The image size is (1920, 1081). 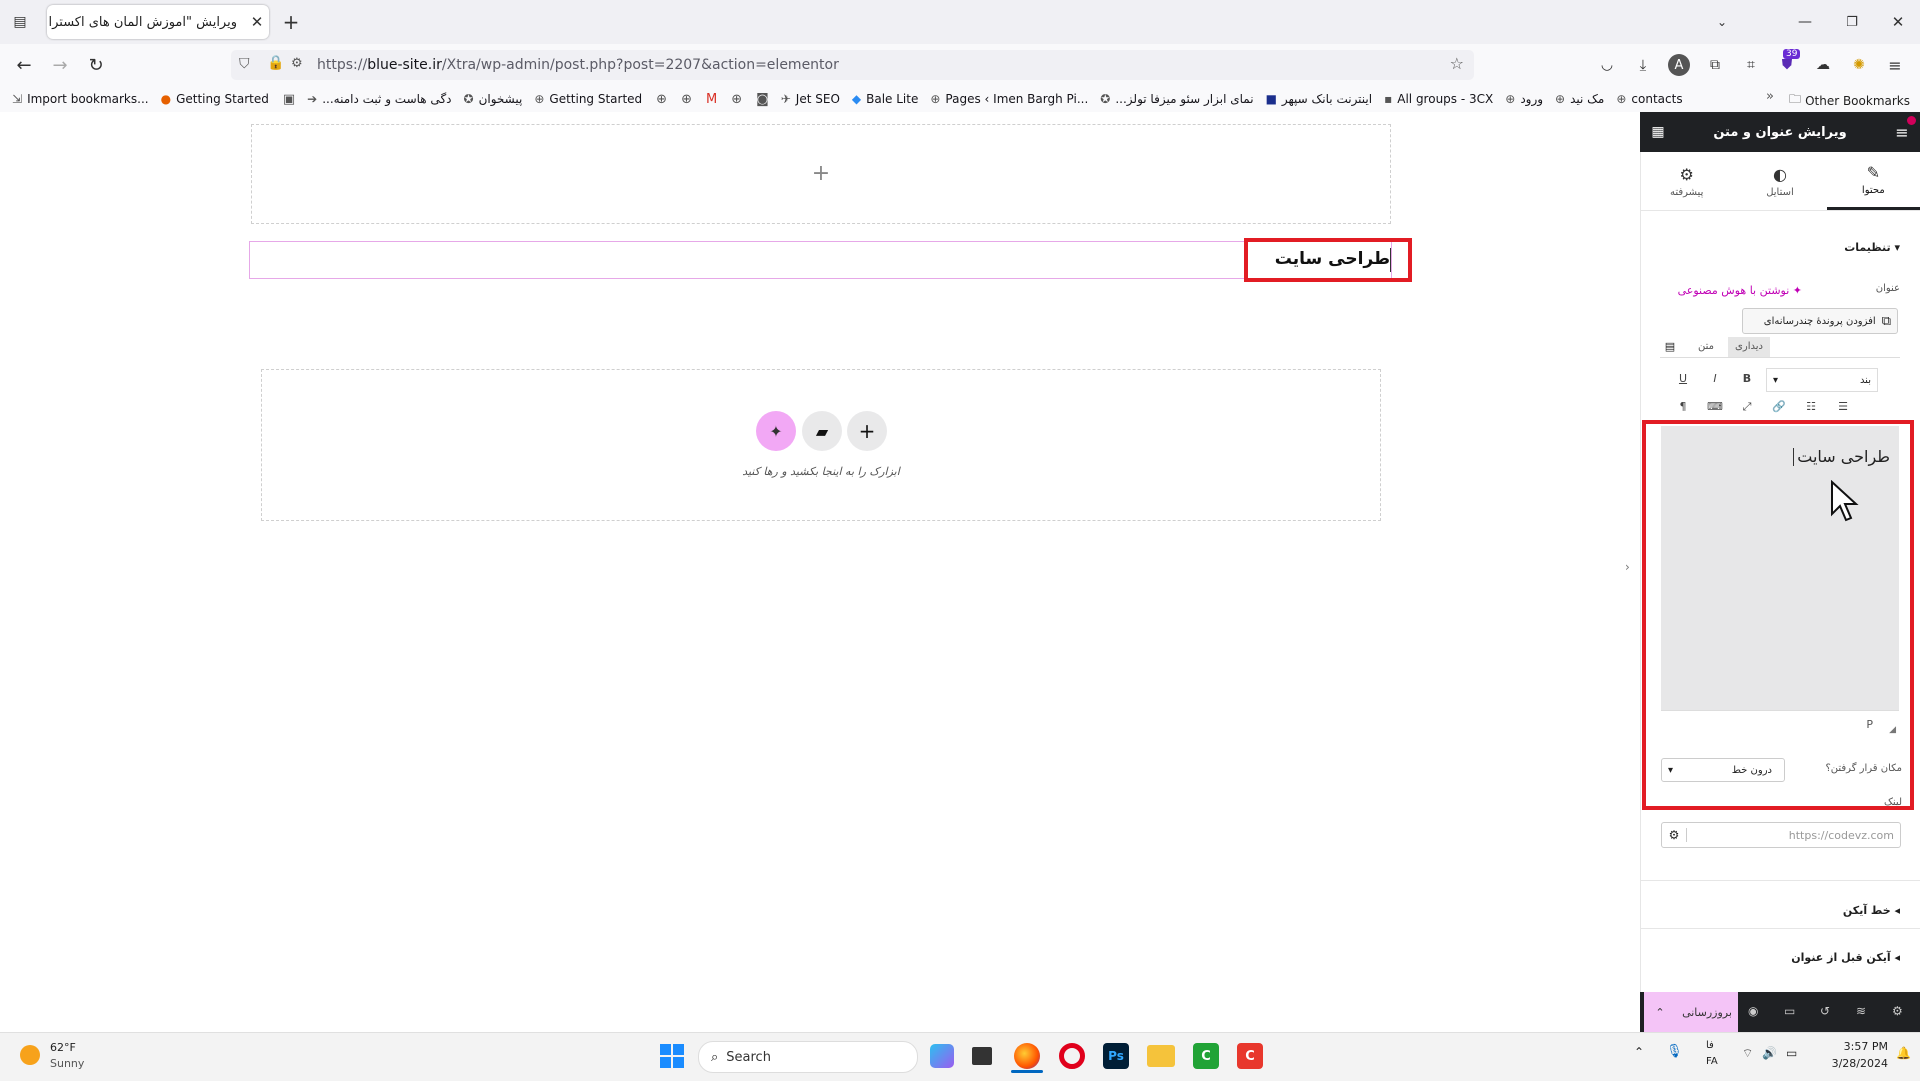 I want to click on settings-gear-icon: ⚙, so click(x=1897, y=1011).